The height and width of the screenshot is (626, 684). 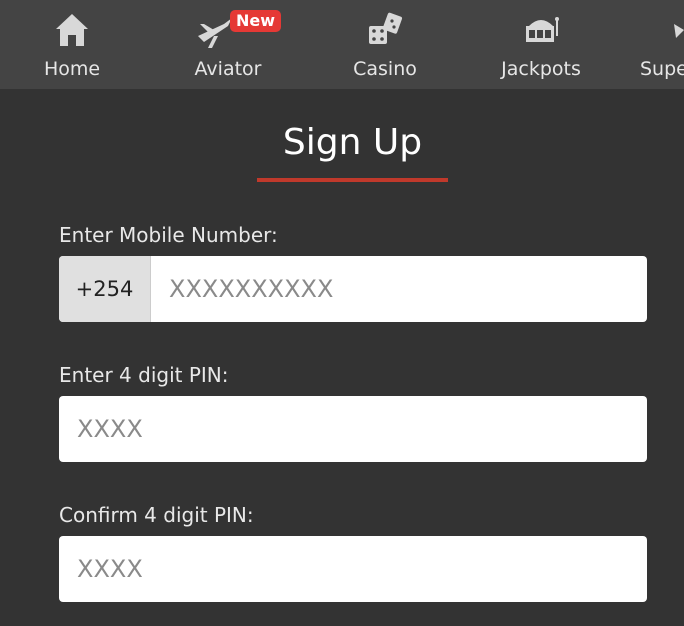 What do you see at coordinates (541, 69) in the screenshot?
I see `nav-item-label: Jackpots` at bounding box center [541, 69].